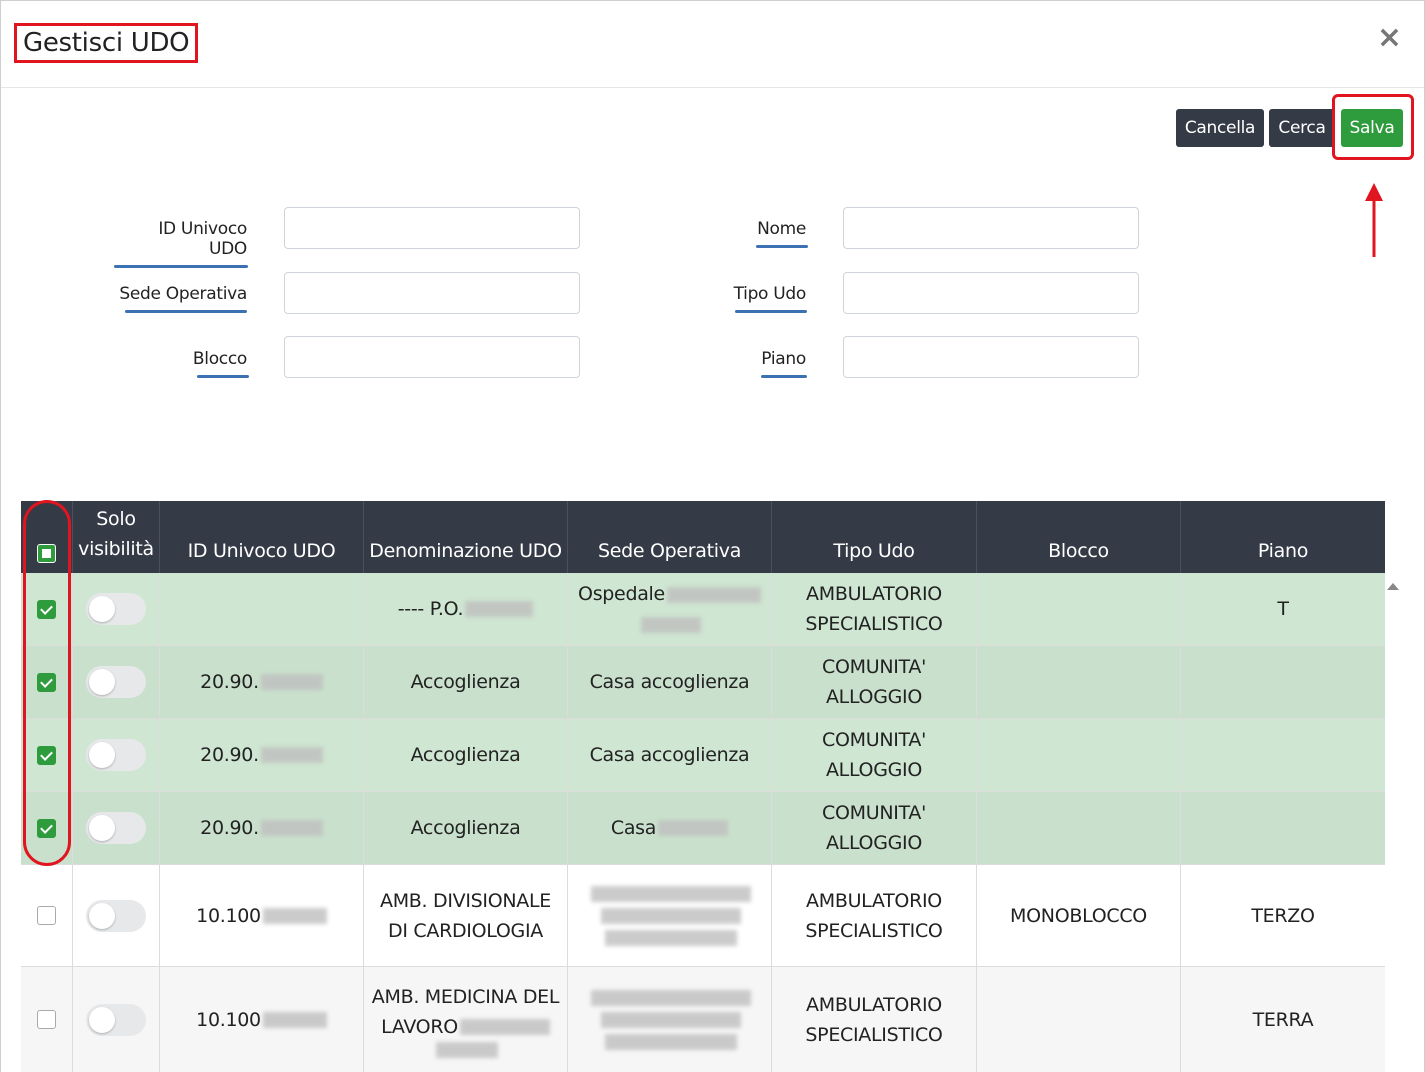 Image resolution: width=1425 pixels, height=1072 pixels. Describe the element at coordinates (1374, 220) in the screenshot. I see `arrow-up-icon` at that location.